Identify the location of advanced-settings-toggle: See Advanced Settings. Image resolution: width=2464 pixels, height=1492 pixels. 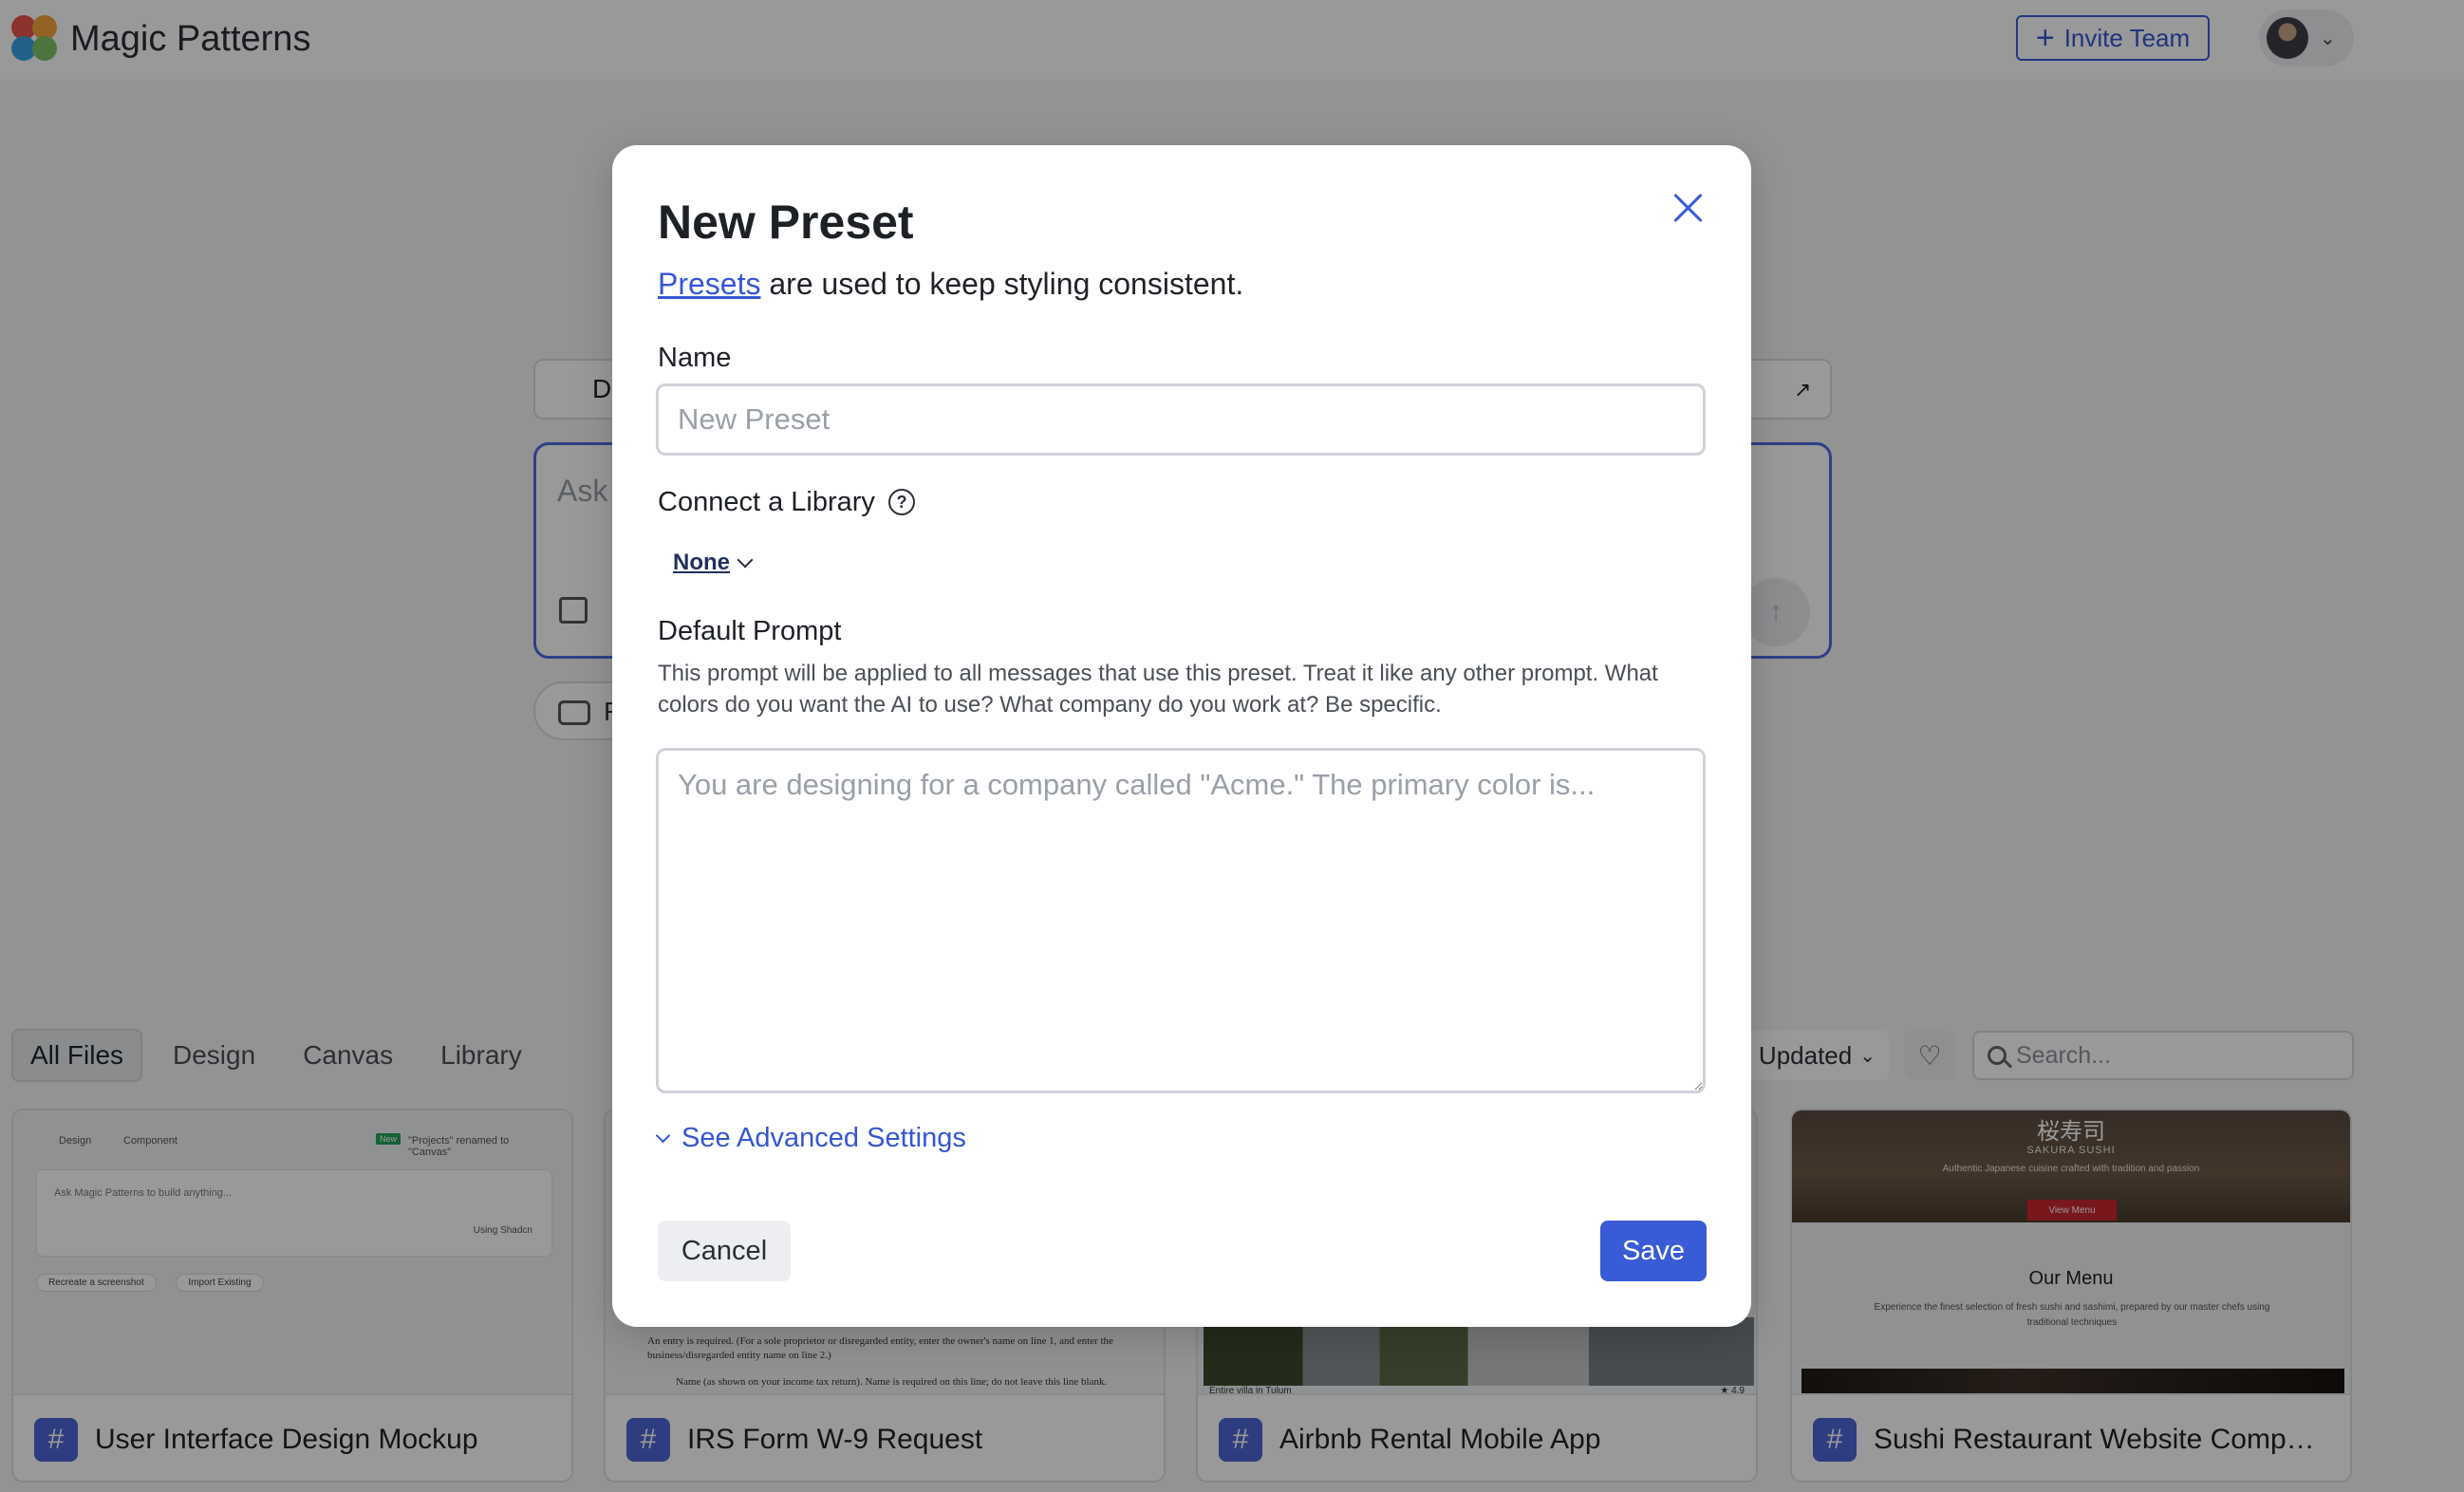
(810, 1138).